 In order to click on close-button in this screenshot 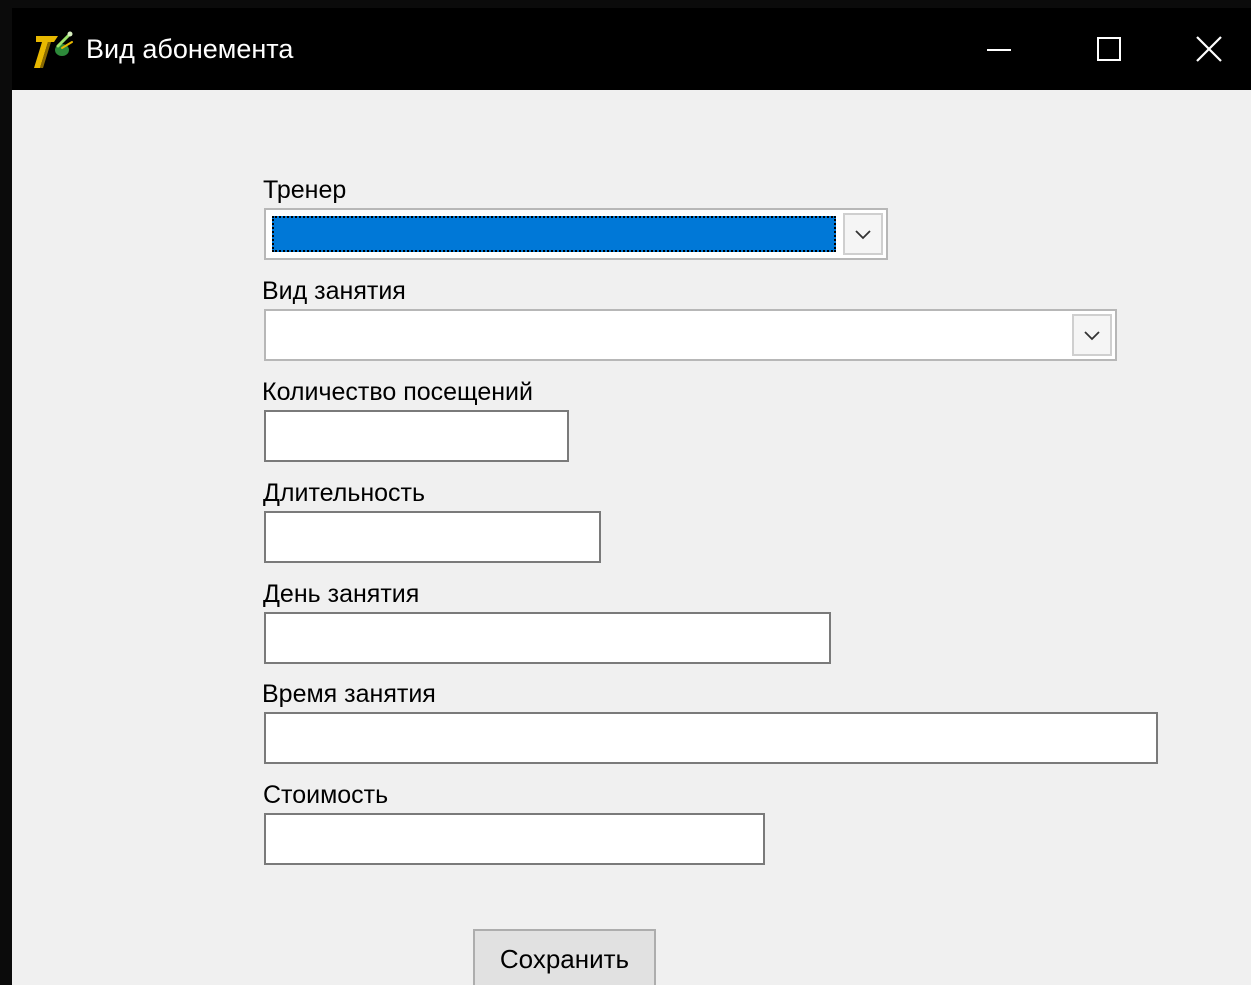, I will do `click(1207, 49)`.